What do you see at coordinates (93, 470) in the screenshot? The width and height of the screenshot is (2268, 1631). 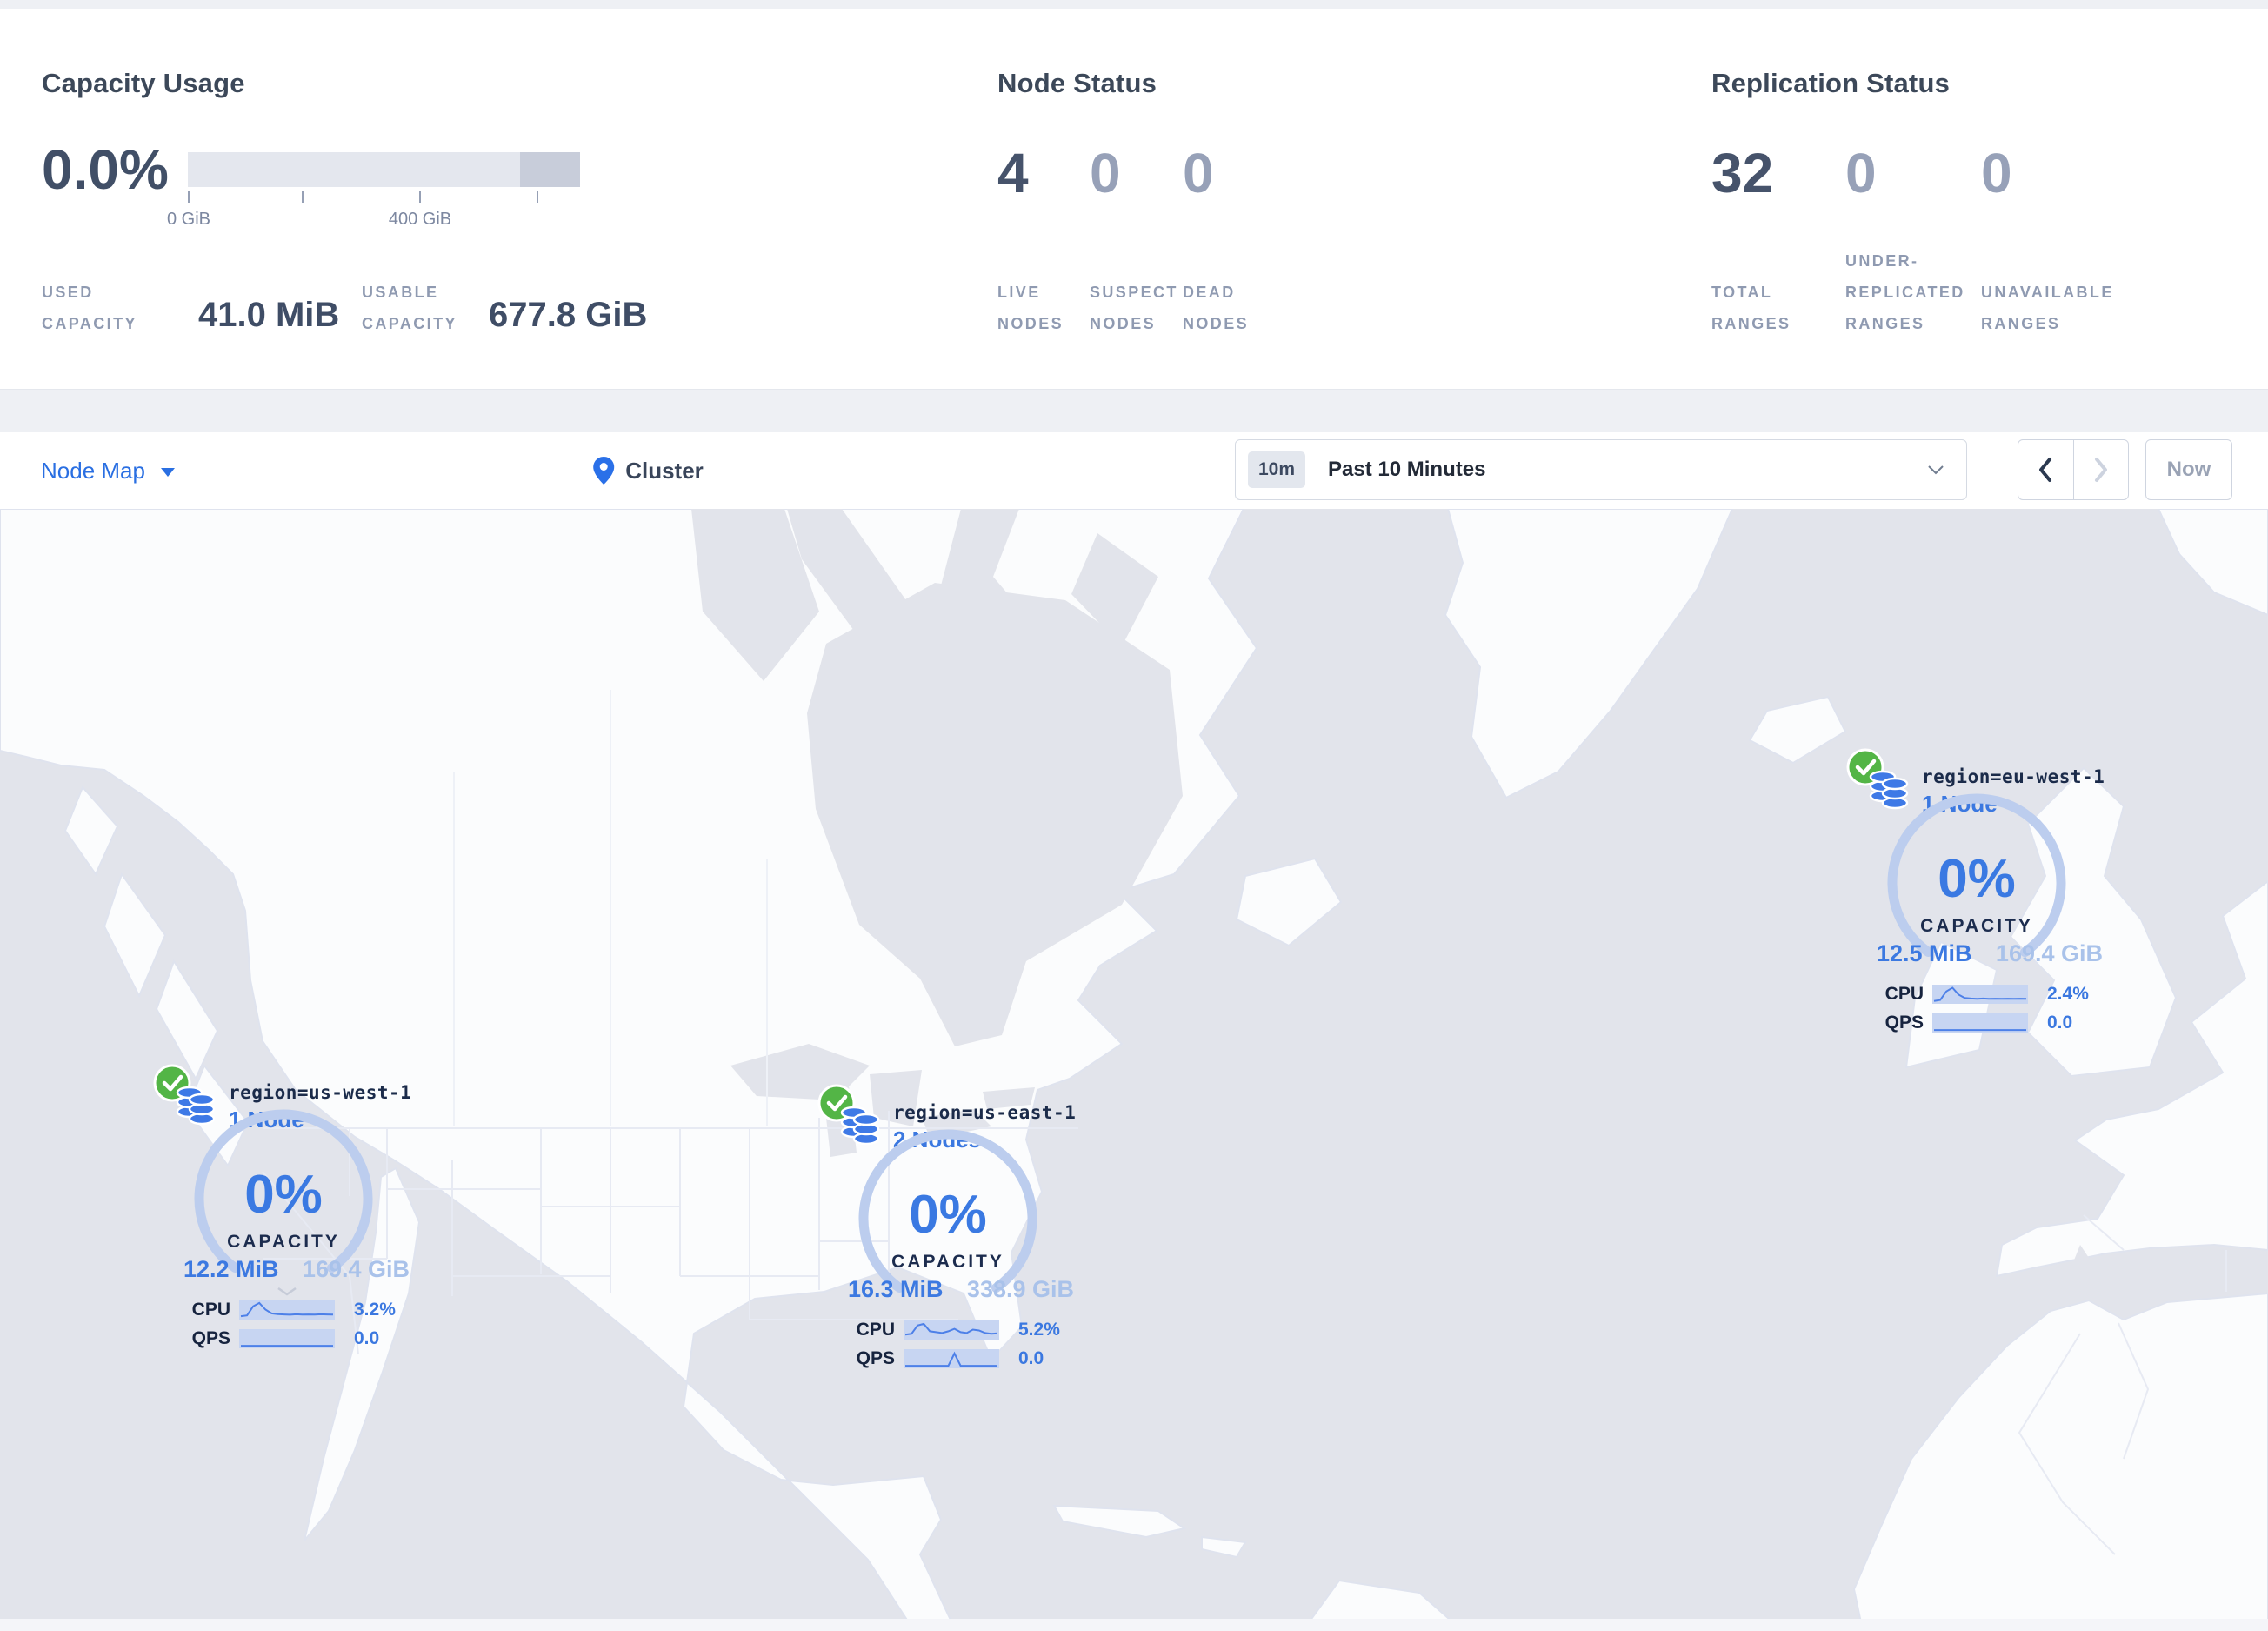 I see `view-selector-label: Node Map` at bounding box center [93, 470].